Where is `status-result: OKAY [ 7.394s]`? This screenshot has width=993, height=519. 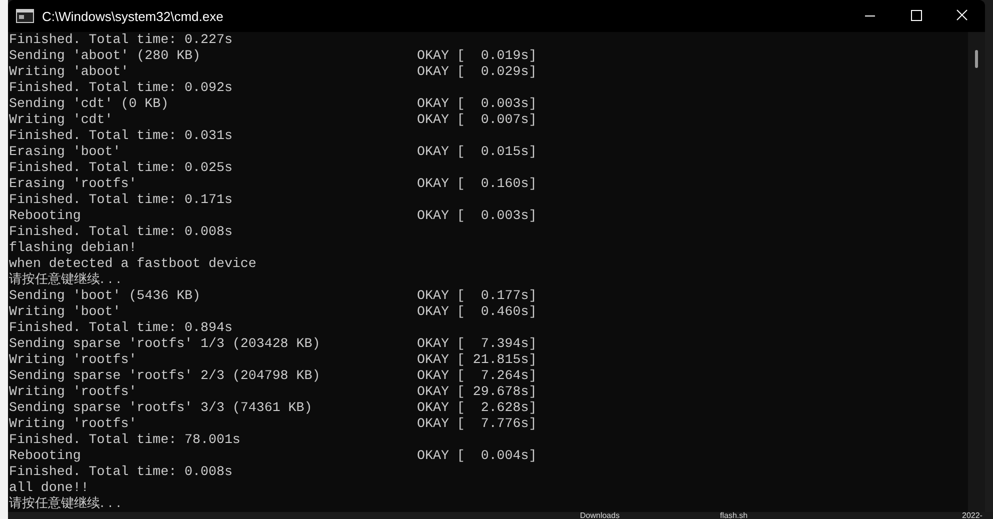
status-result: OKAY [ 7.394s] is located at coordinates (477, 344).